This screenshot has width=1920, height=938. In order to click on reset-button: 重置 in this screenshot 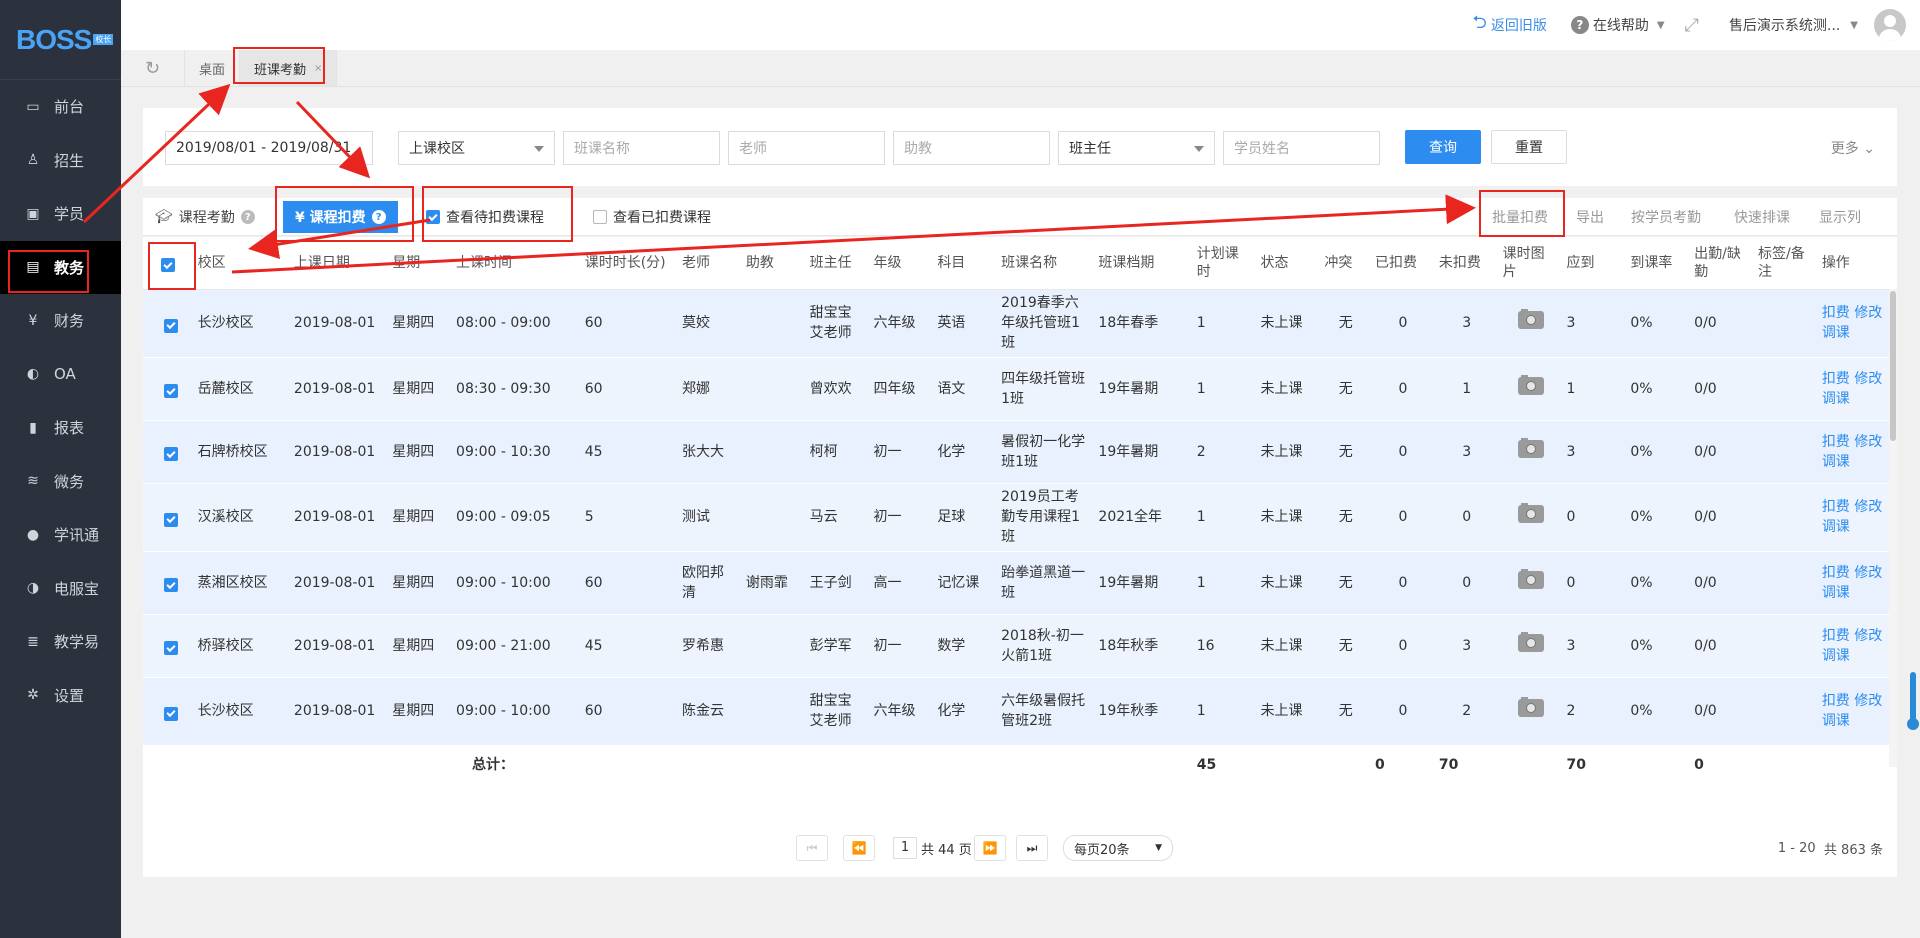, I will do `click(1529, 147)`.